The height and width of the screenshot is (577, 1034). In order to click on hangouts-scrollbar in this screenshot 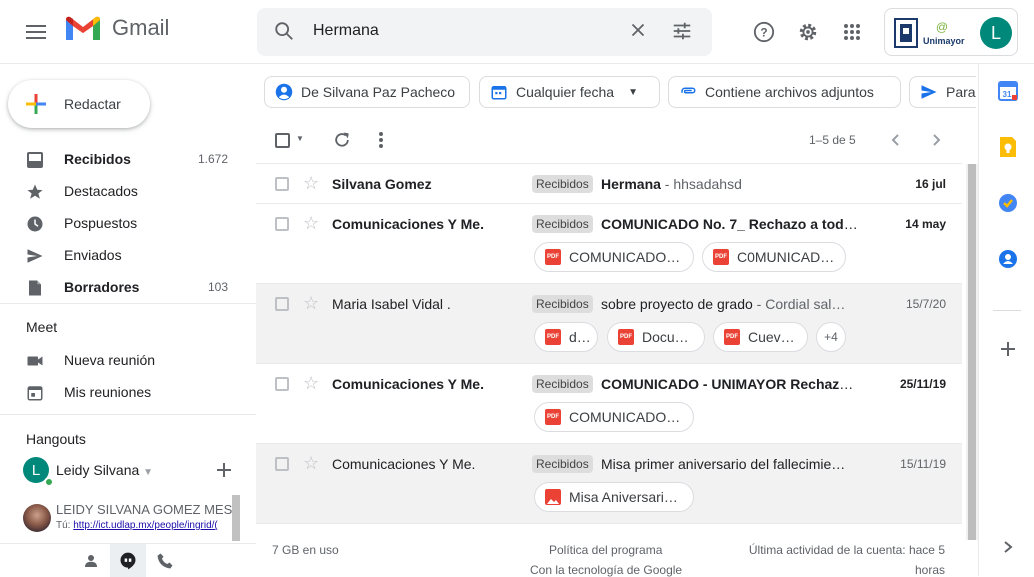, I will do `click(236, 518)`.